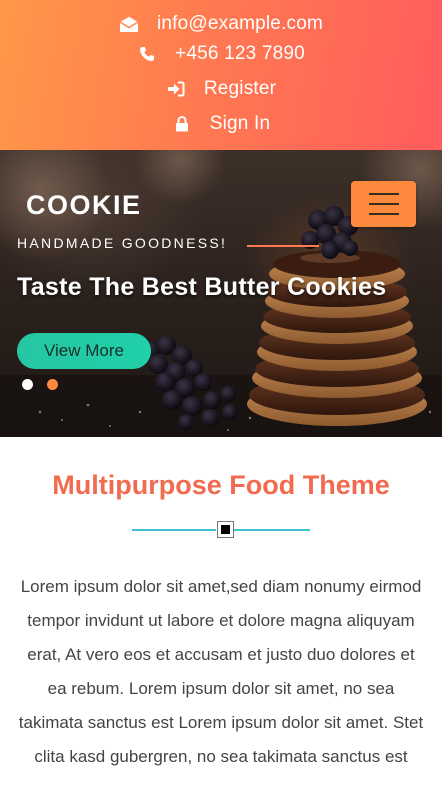  What do you see at coordinates (240, 124) in the screenshot?
I see `signin-link: Sign In` at bounding box center [240, 124].